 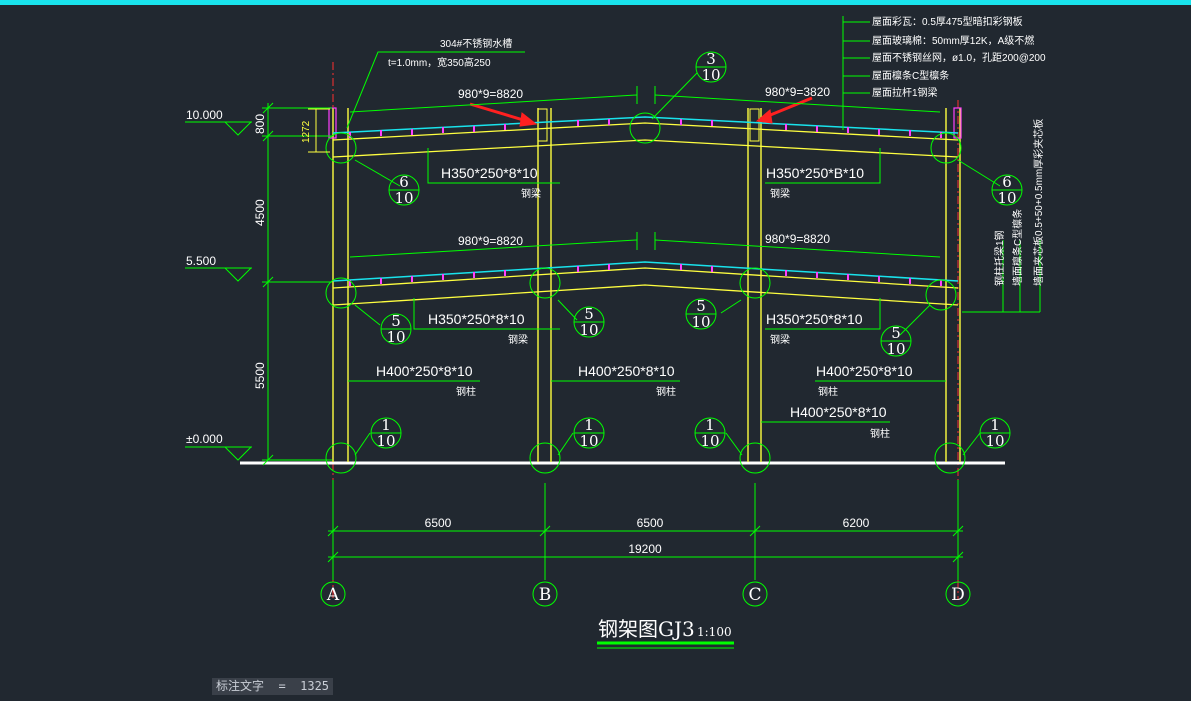 I want to click on detail-1-d-den: 10, so click(x=994, y=441).